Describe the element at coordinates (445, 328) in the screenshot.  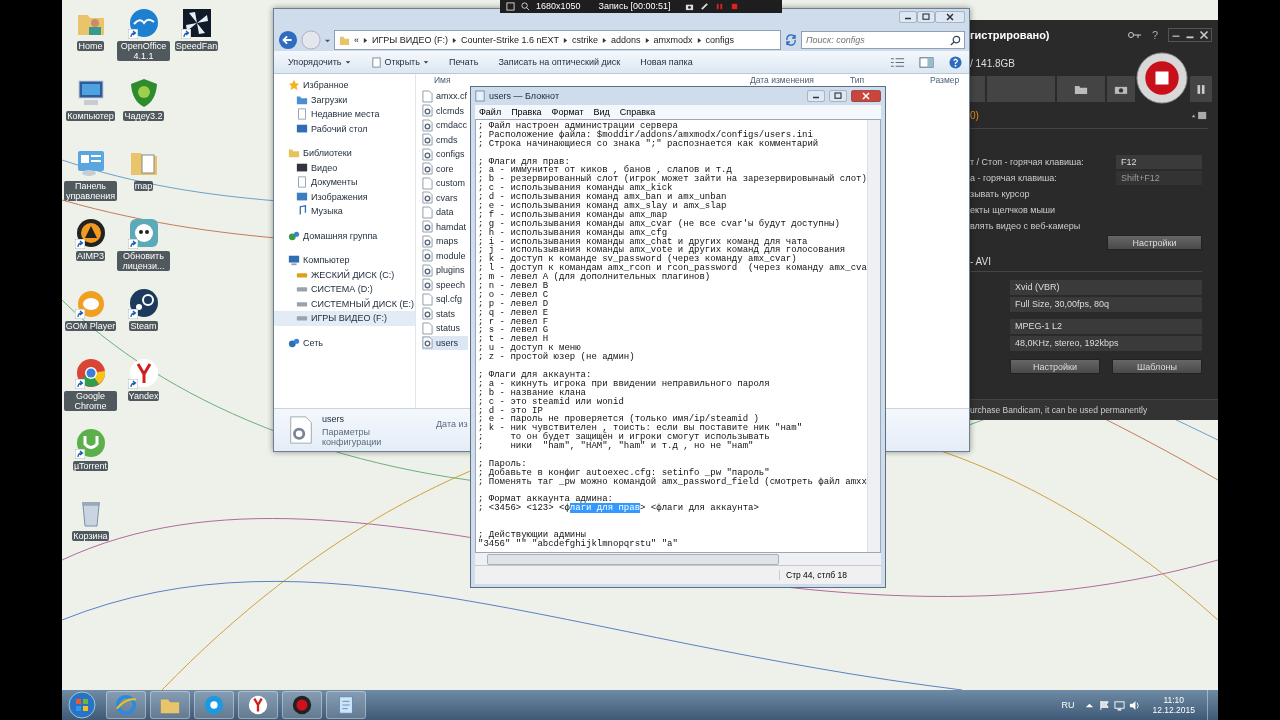
I see `file-item: status` at that location.